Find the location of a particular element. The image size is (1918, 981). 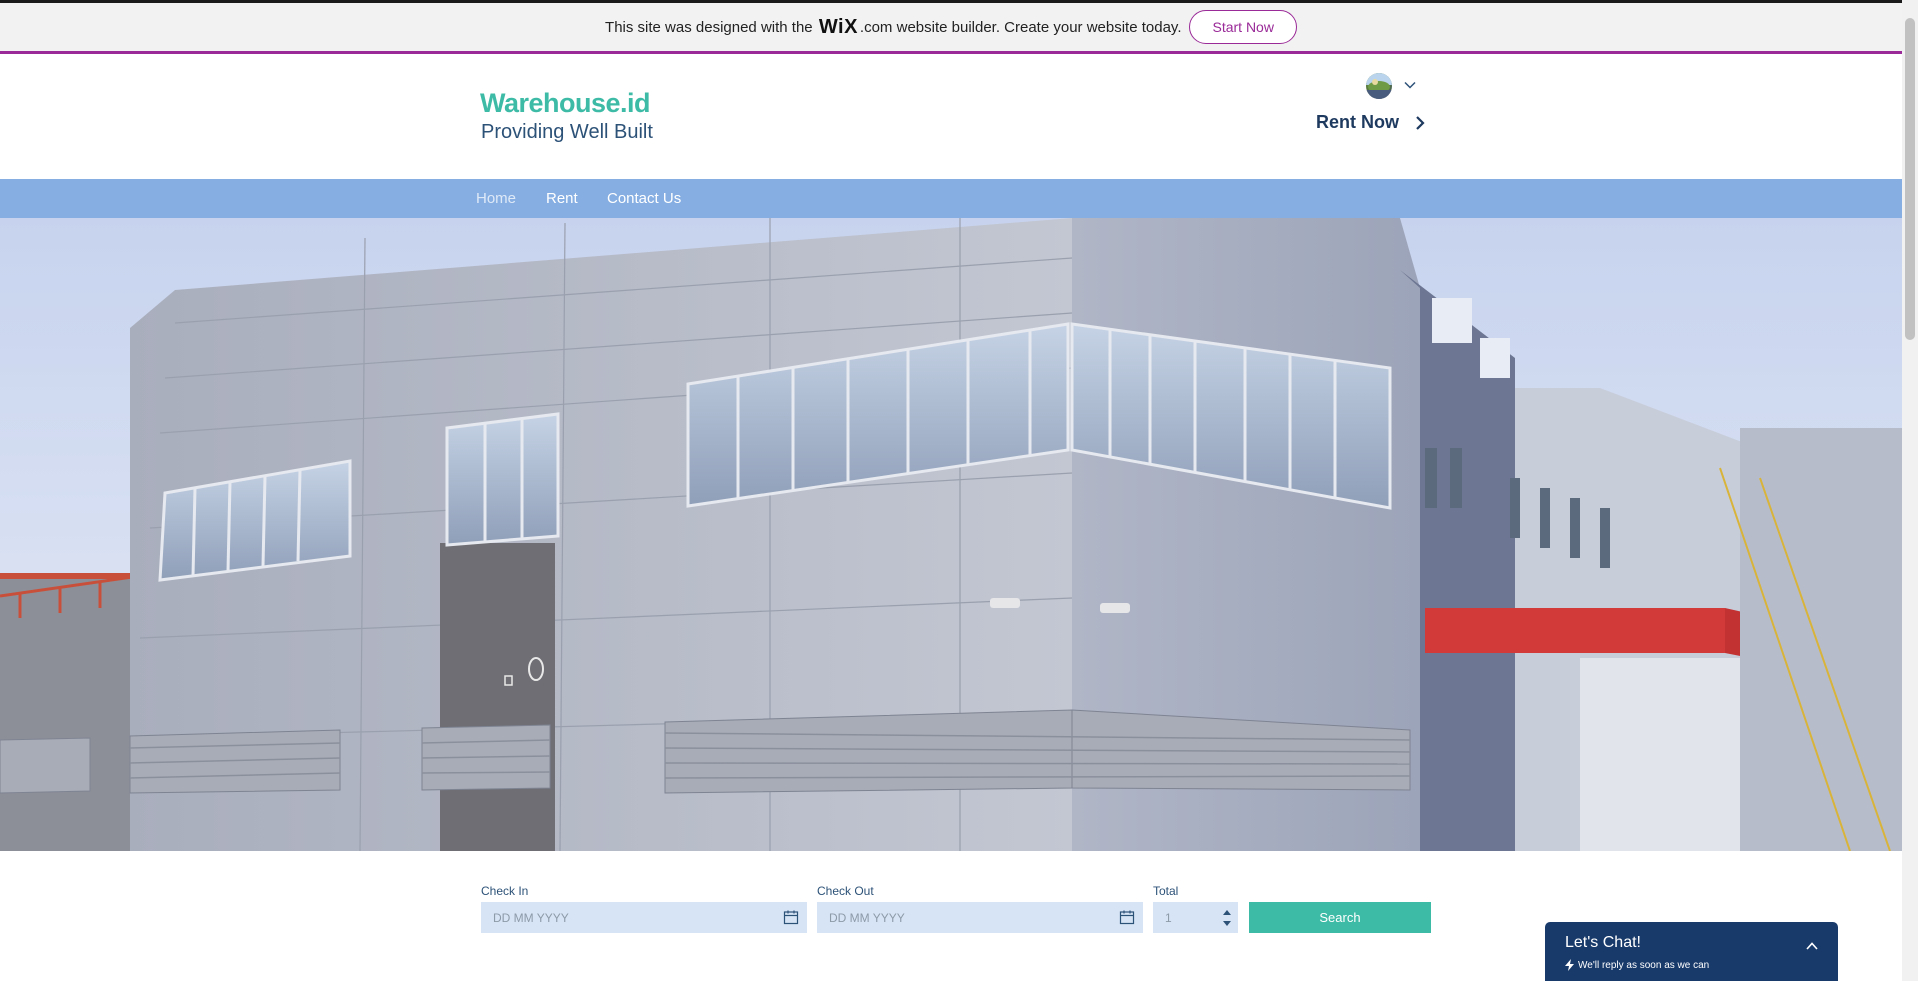

nav-item-home: Home is located at coordinates (496, 198).